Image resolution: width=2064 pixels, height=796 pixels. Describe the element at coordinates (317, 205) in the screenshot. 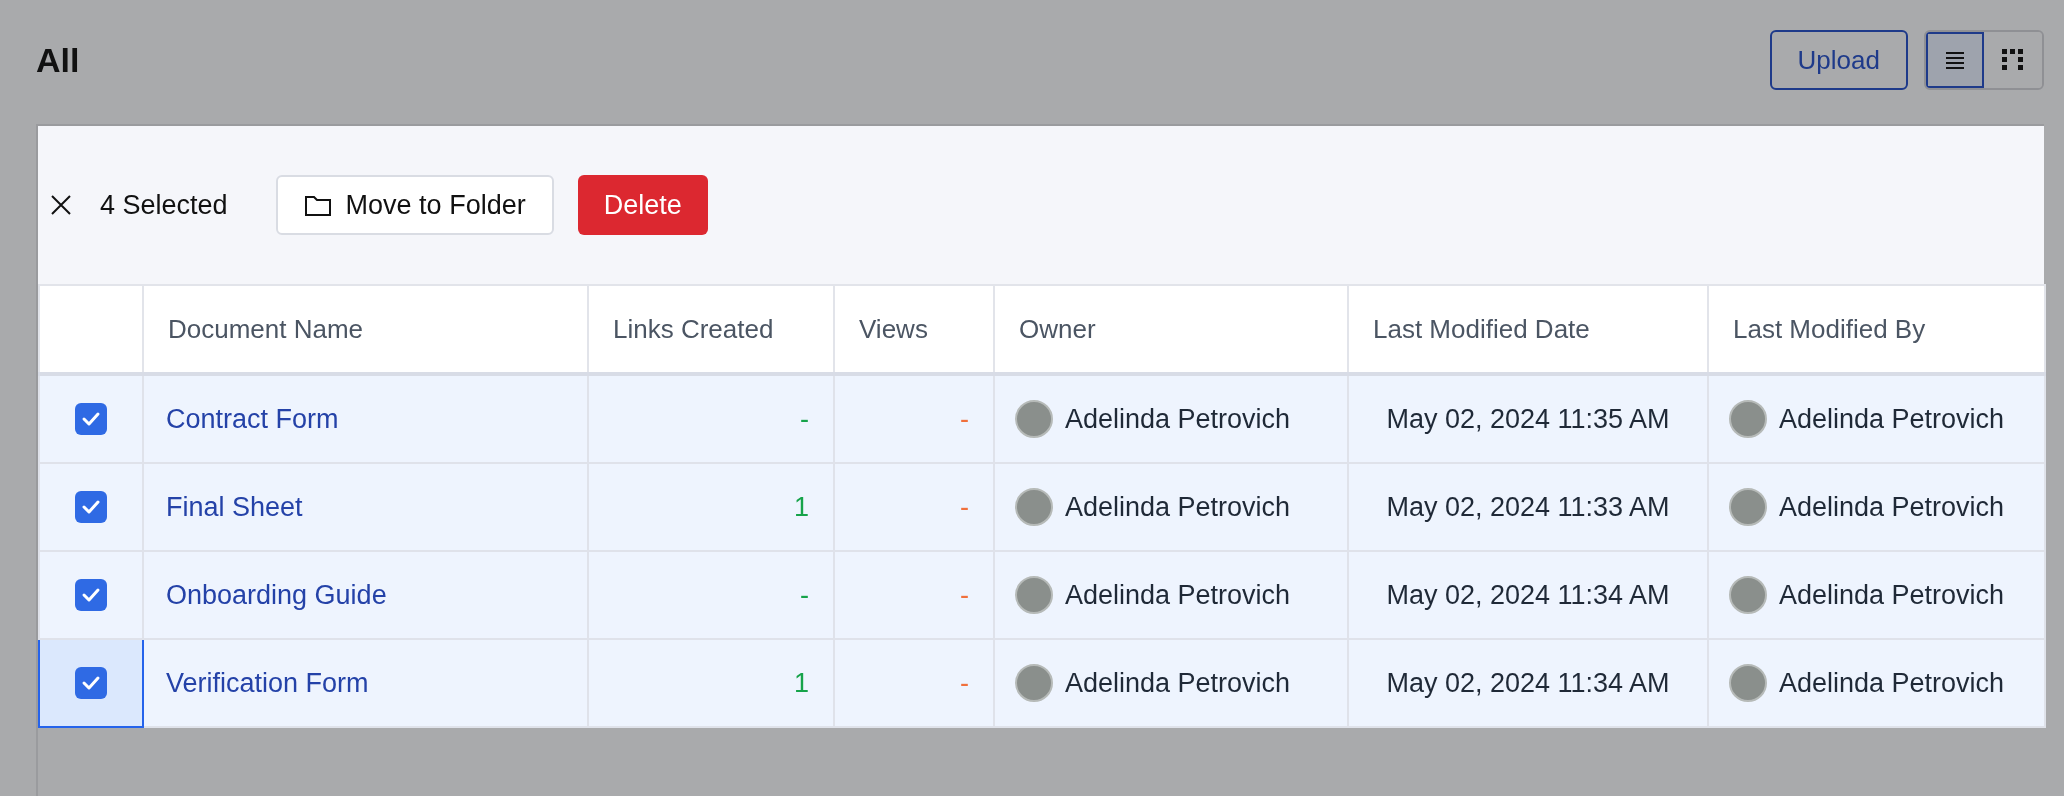

I see `folder-icon` at that location.